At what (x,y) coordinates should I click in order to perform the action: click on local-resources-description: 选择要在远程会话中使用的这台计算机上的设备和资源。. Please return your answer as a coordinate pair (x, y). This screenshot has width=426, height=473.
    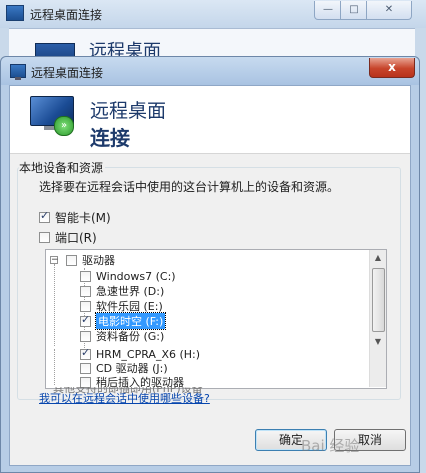
    Looking at the image, I should click on (189, 187).